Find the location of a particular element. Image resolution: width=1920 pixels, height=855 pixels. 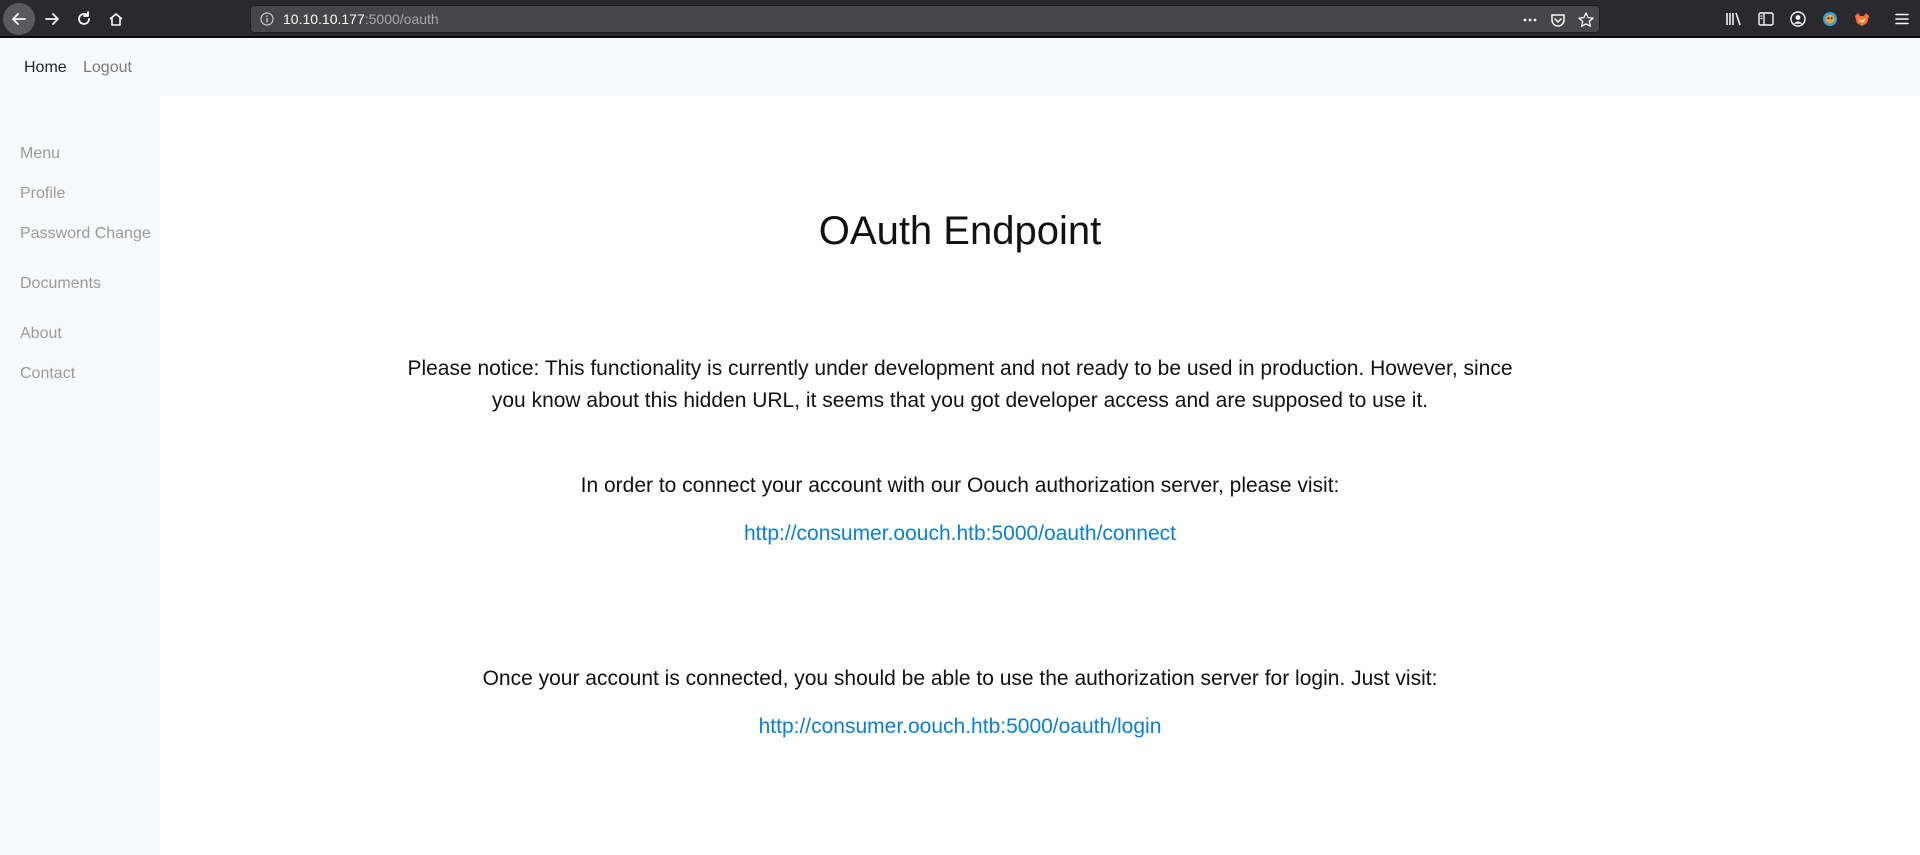

menu-icon is located at coordinates (1902, 19).